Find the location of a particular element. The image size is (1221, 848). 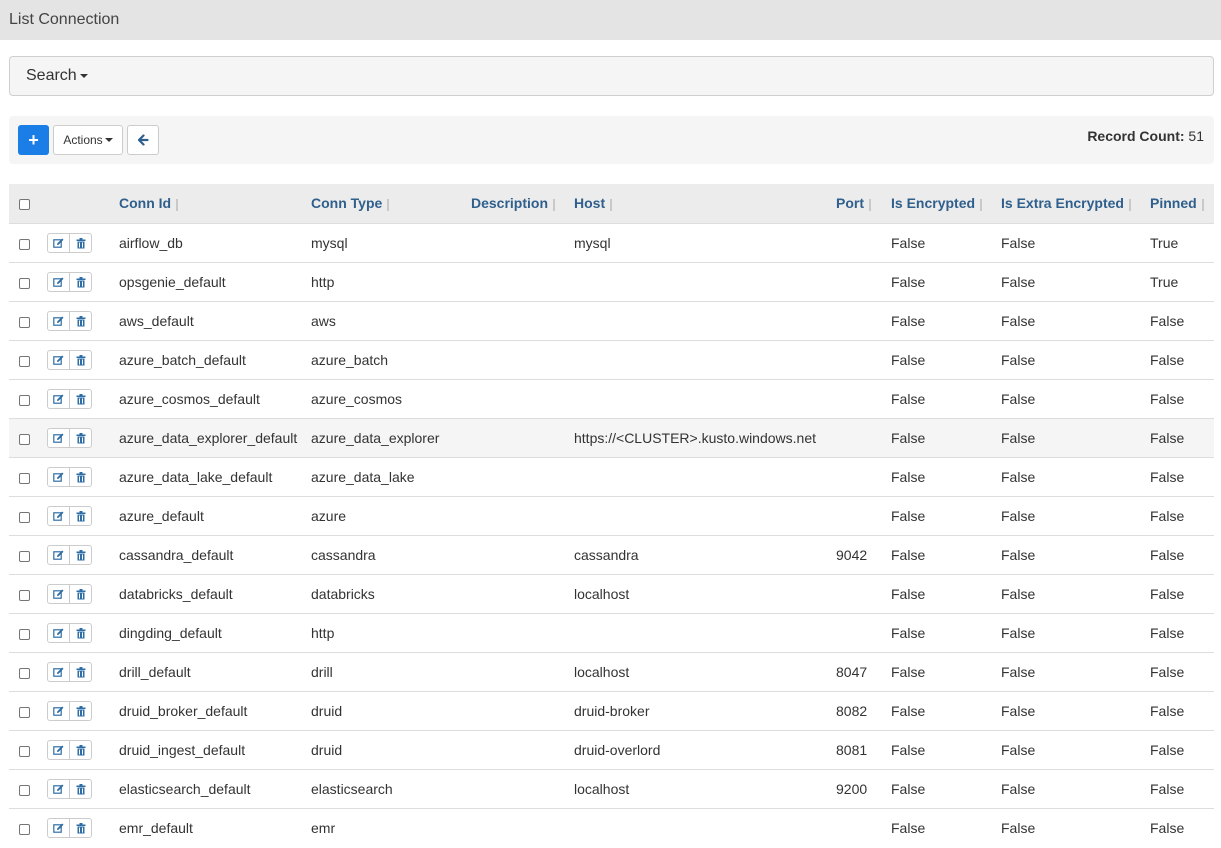

cell-conn-type: emr is located at coordinates (323, 828).